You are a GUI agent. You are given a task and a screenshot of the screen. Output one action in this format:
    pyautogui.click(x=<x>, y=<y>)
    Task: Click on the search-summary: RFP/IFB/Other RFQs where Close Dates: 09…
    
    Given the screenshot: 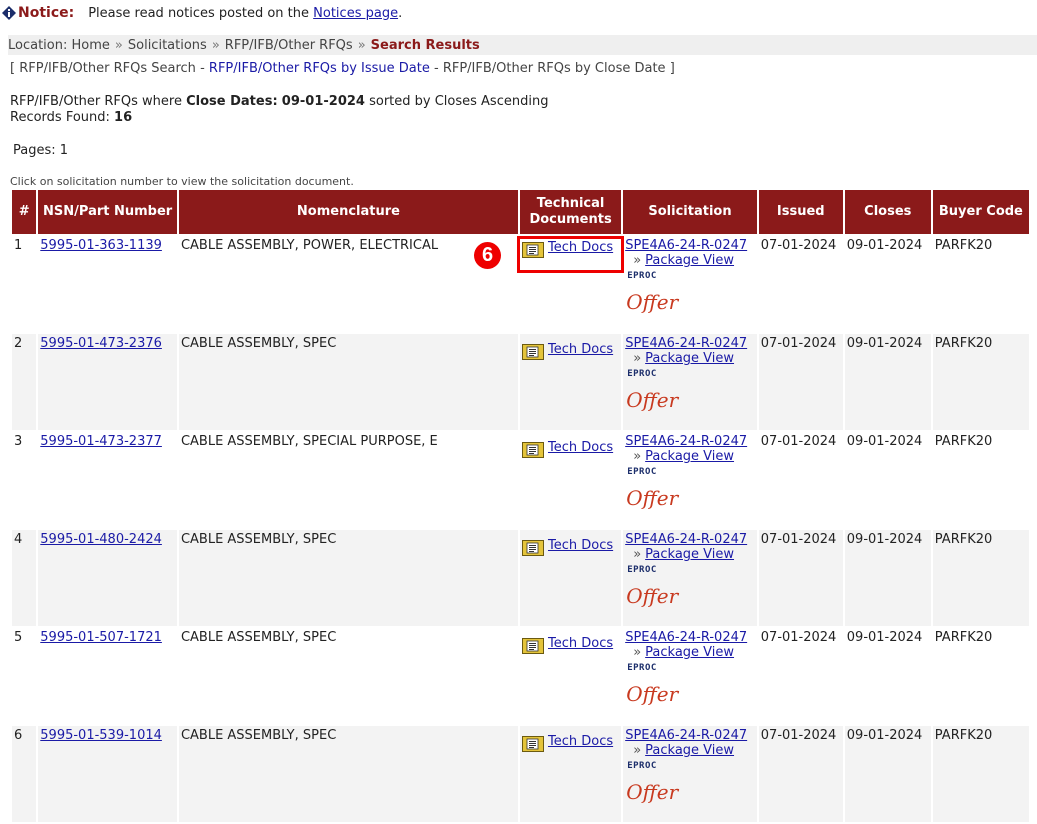 What is the action you would take?
    pyautogui.click(x=279, y=110)
    